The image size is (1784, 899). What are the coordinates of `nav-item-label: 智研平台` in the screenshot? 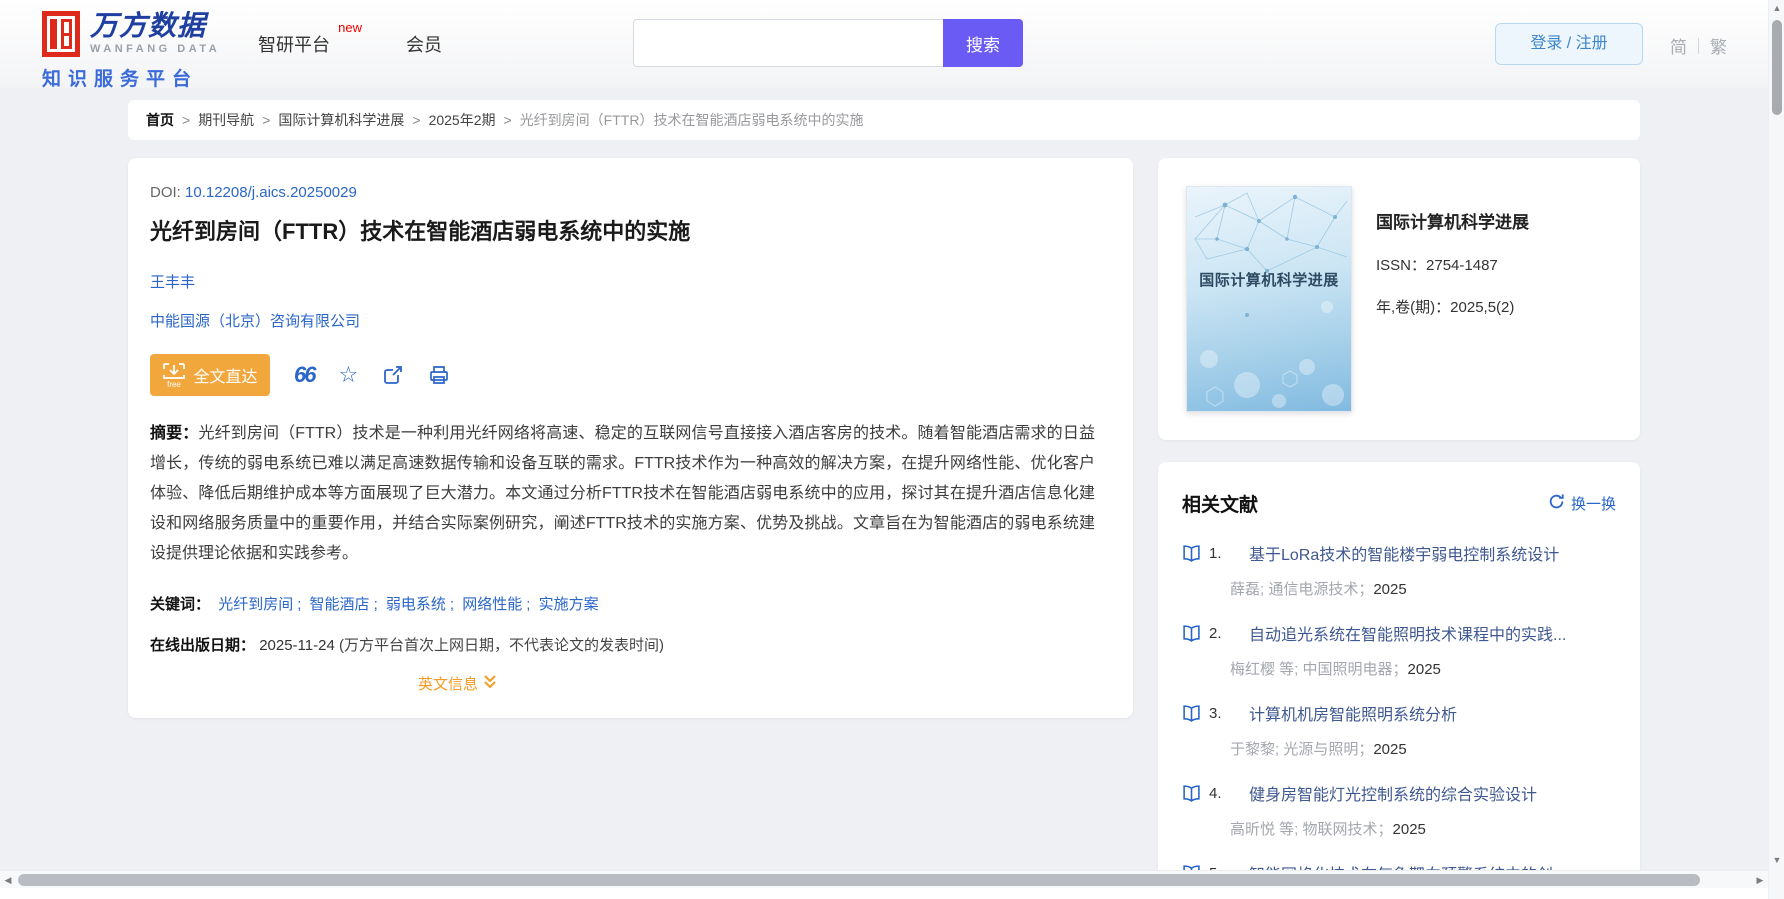 It's located at (294, 45).